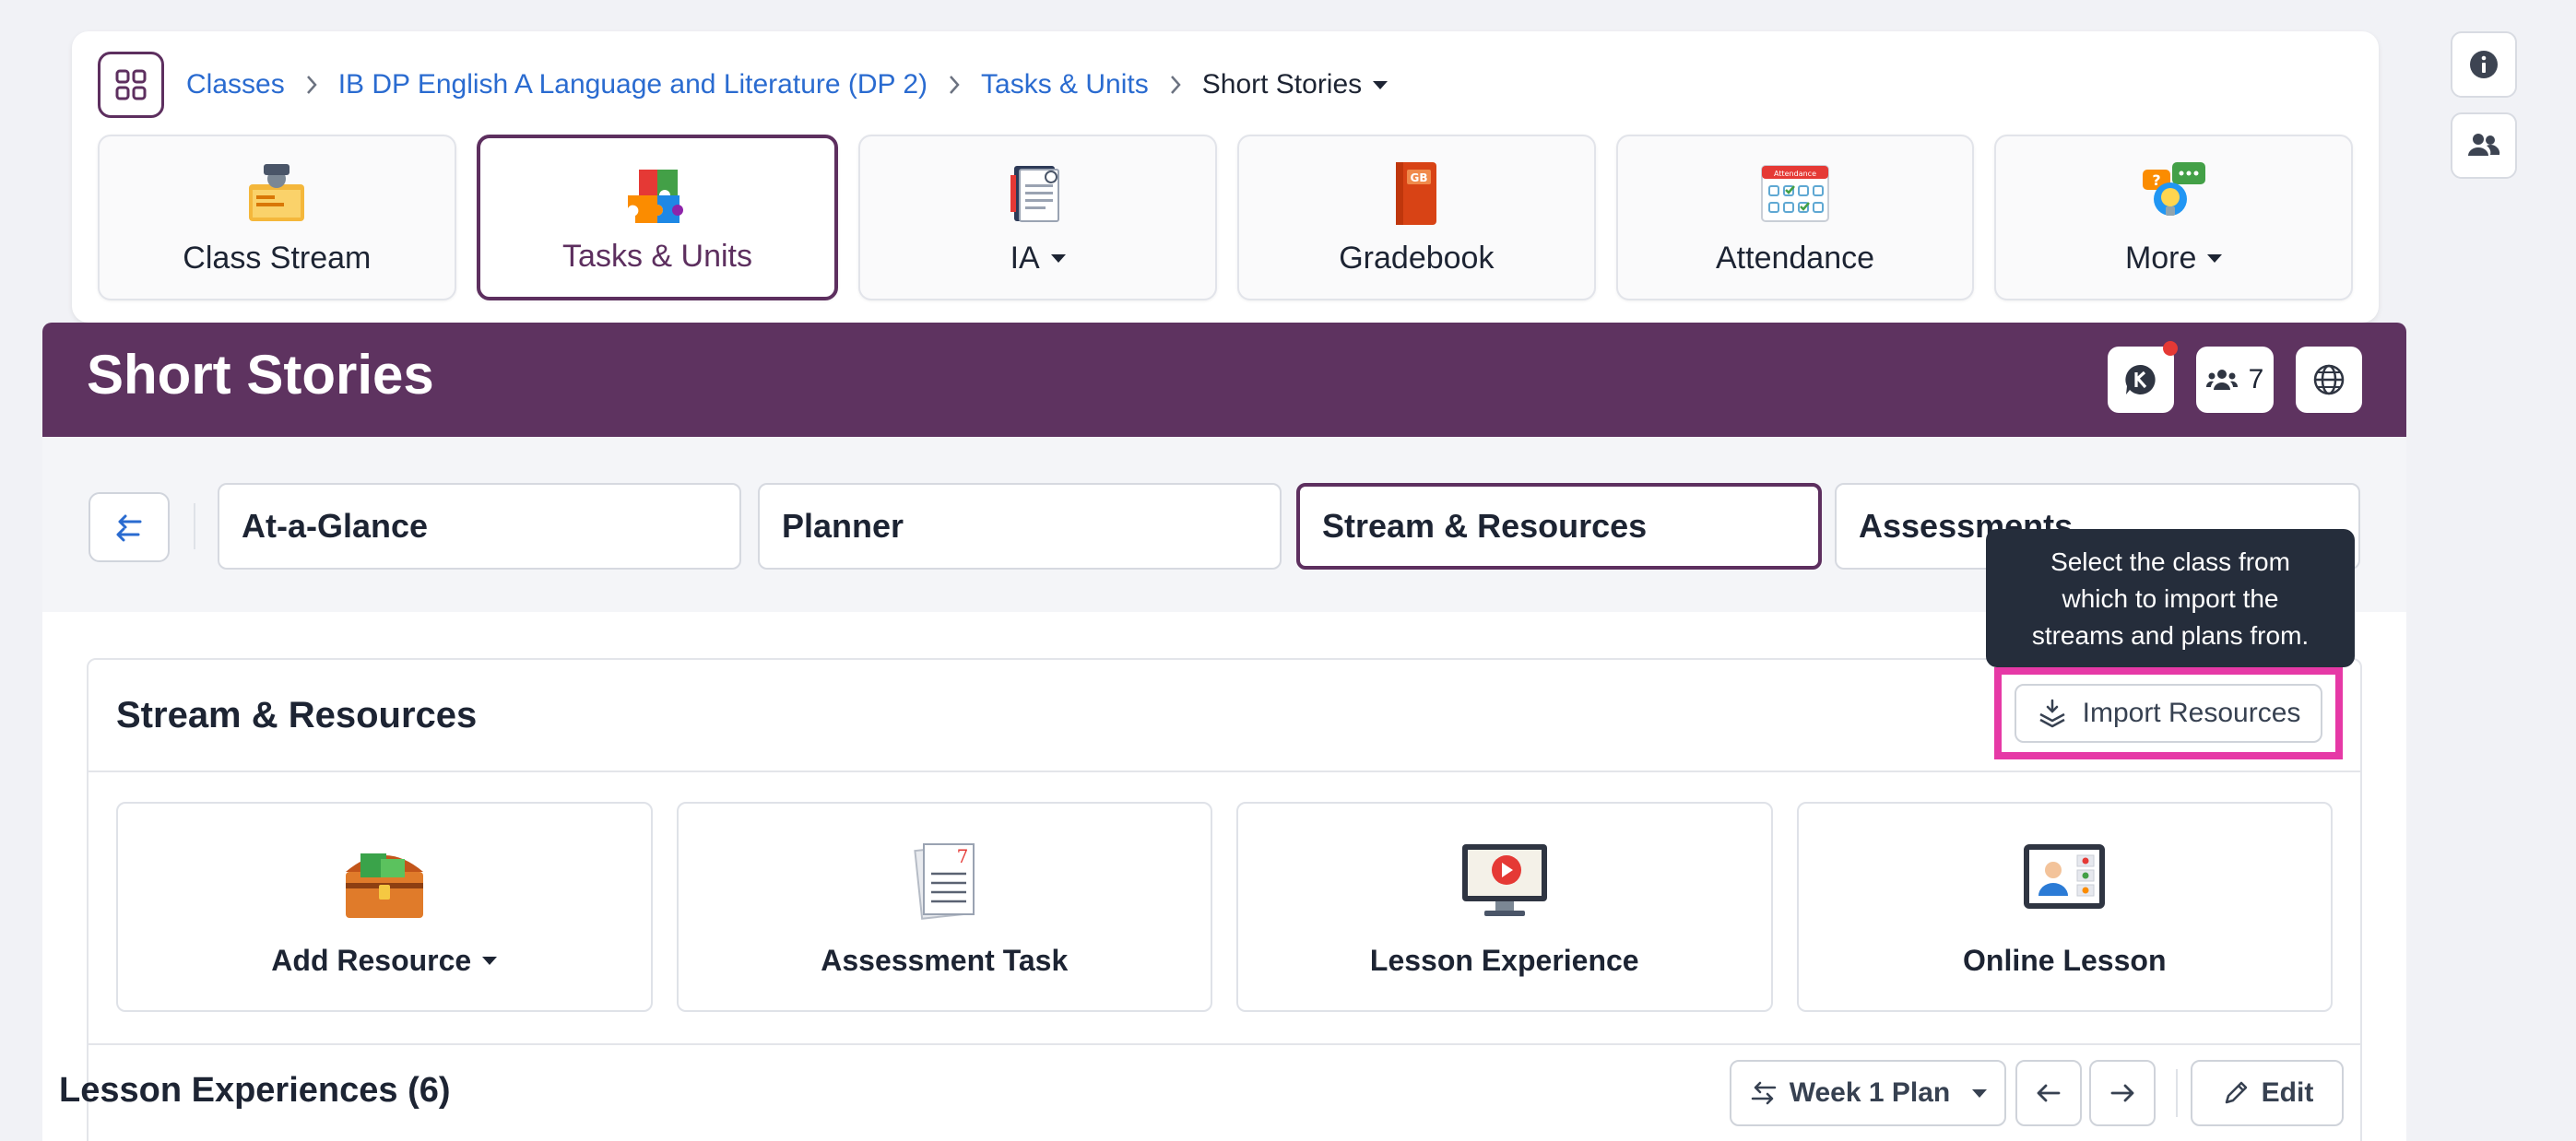 This screenshot has height=1141, width=2576. I want to click on tooltip-text-line: which to import the, so click(2170, 598).